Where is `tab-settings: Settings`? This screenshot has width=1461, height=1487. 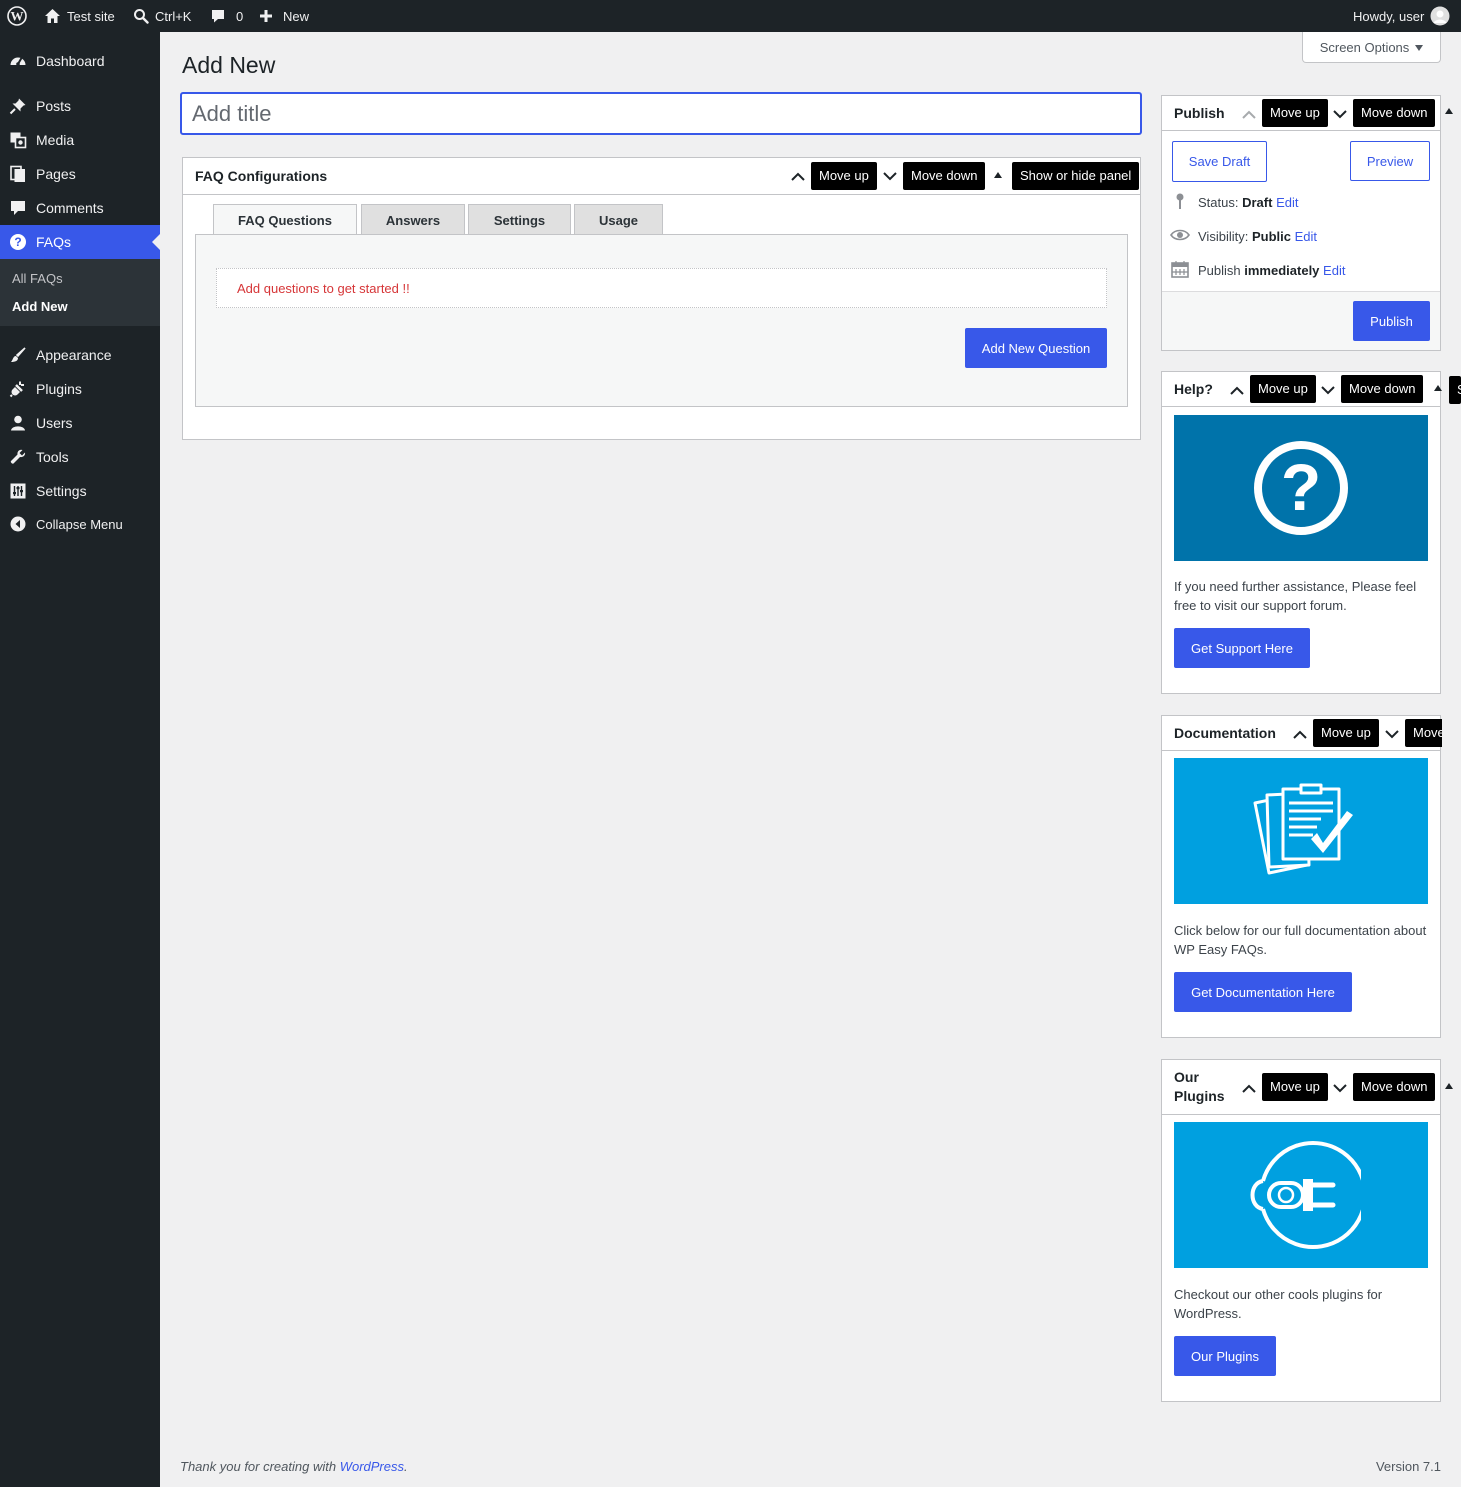
tab-settings: Settings is located at coordinates (519, 219).